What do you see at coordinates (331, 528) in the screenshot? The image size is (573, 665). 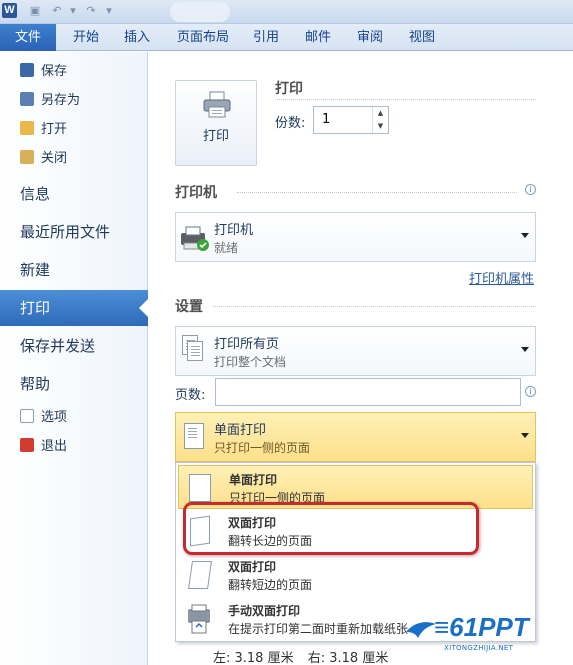 I see `annotation-highlight` at bounding box center [331, 528].